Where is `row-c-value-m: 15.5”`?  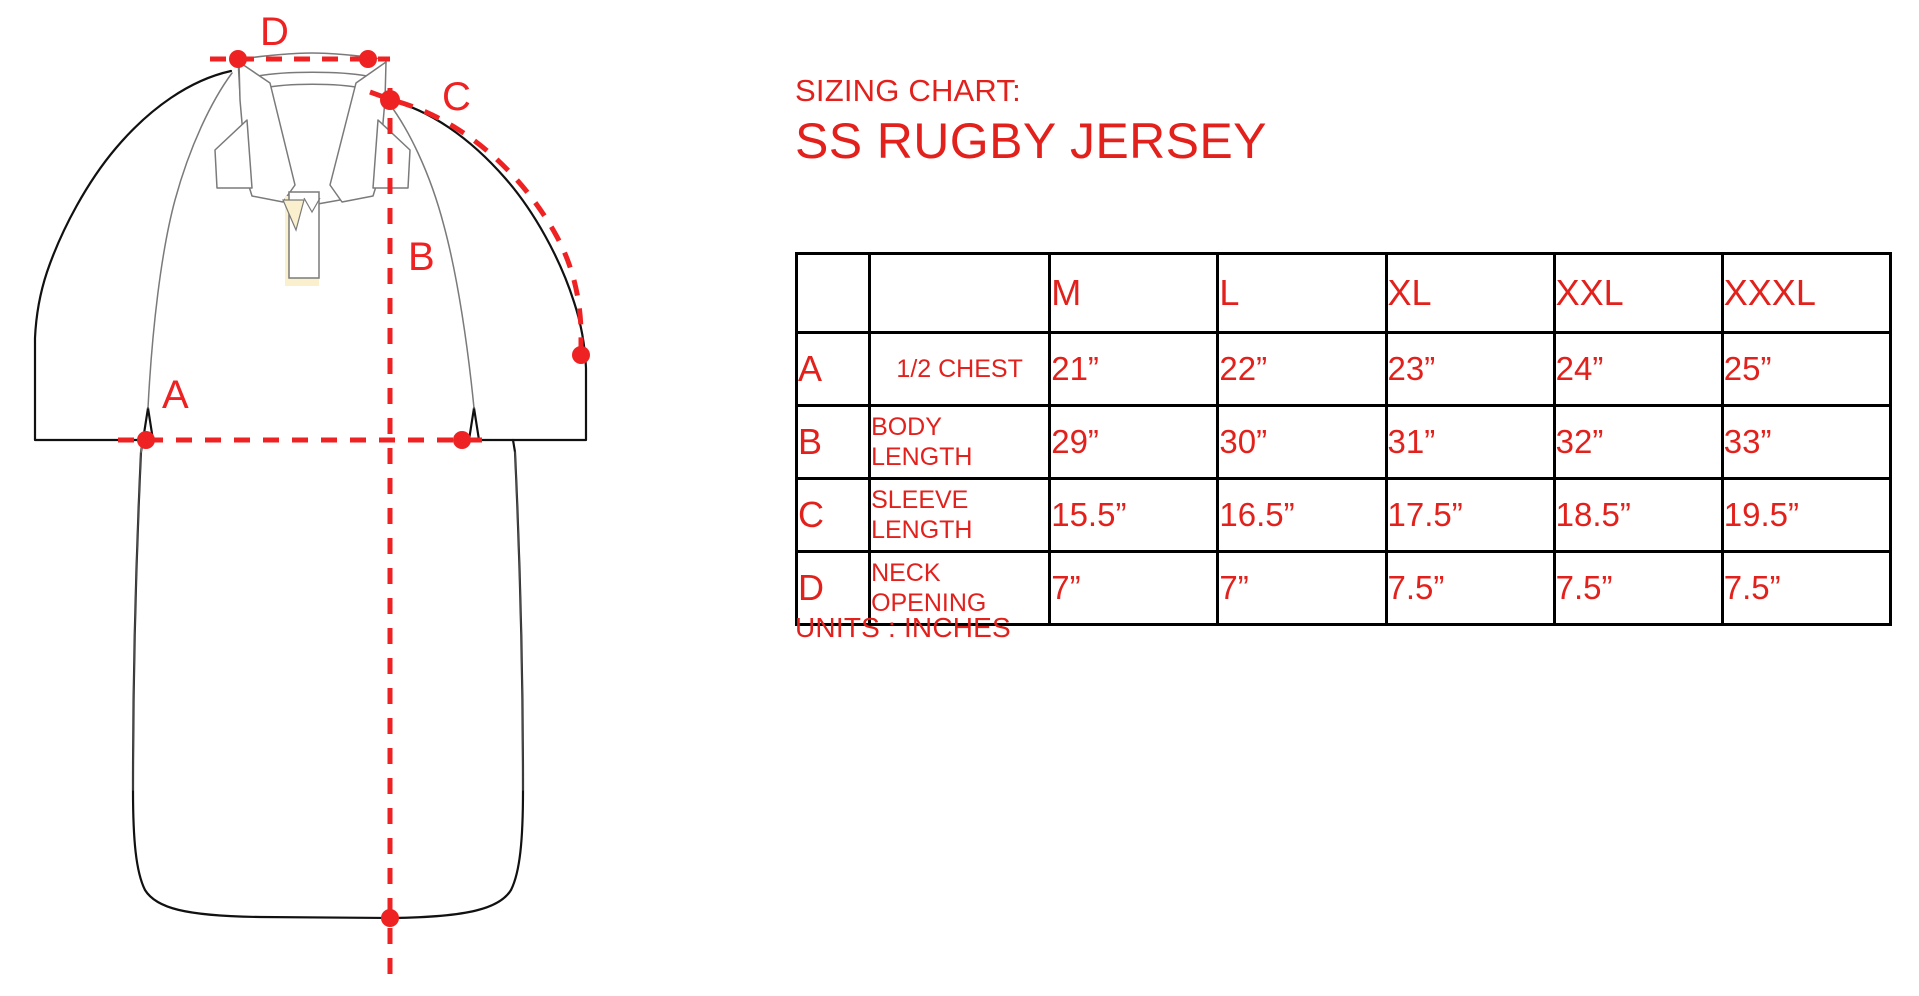
row-c-value-m: 15.5” is located at coordinates (1134, 515).